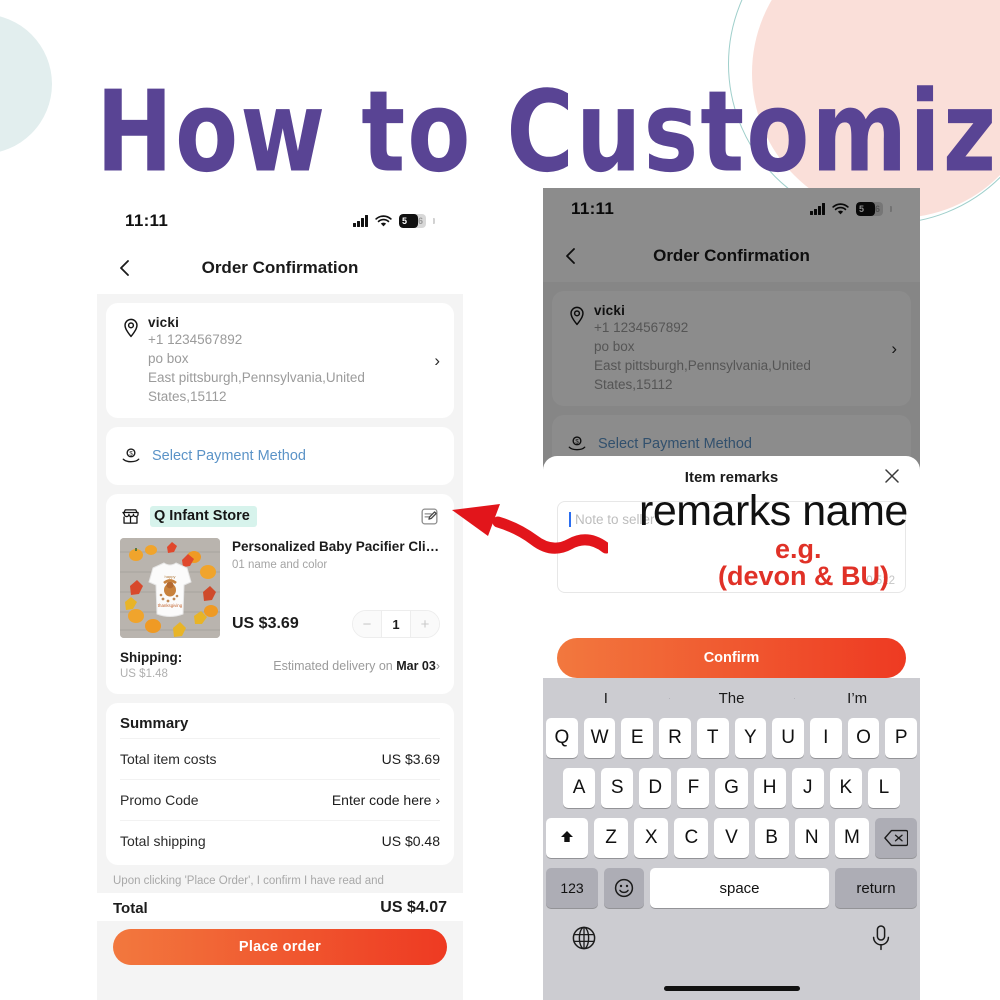  What do you see at coordinates (410, 841) in the screenshot?
I see `summary-value: US $0.48` at bounding box center [410, 841].